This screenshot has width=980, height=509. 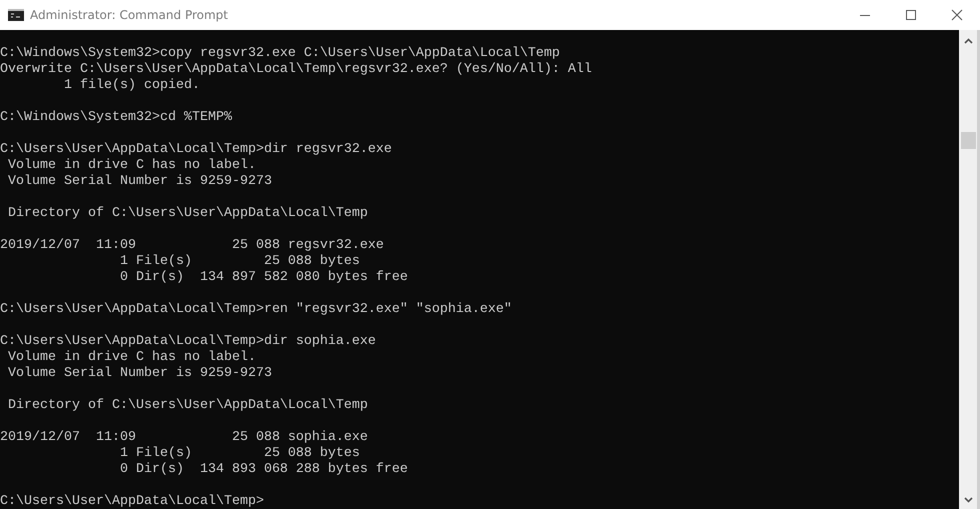 What do you see at coordinates (184, 438) in the screenshot?
I see `console-line: 2019/12/07 11:09 25 088 sophia.exe` at bounding box center [184, 438].